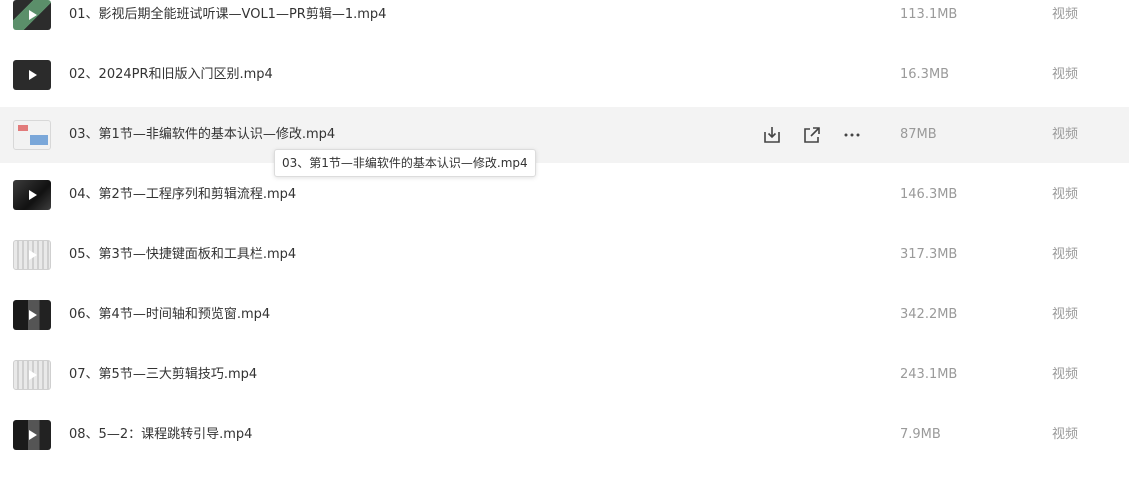 This screenshot has width=1129, height=477. What do you see at coordinates (929, 194) in the screenshot?
I see `file-size: 146.3MB` at bounding box center [929, 194].